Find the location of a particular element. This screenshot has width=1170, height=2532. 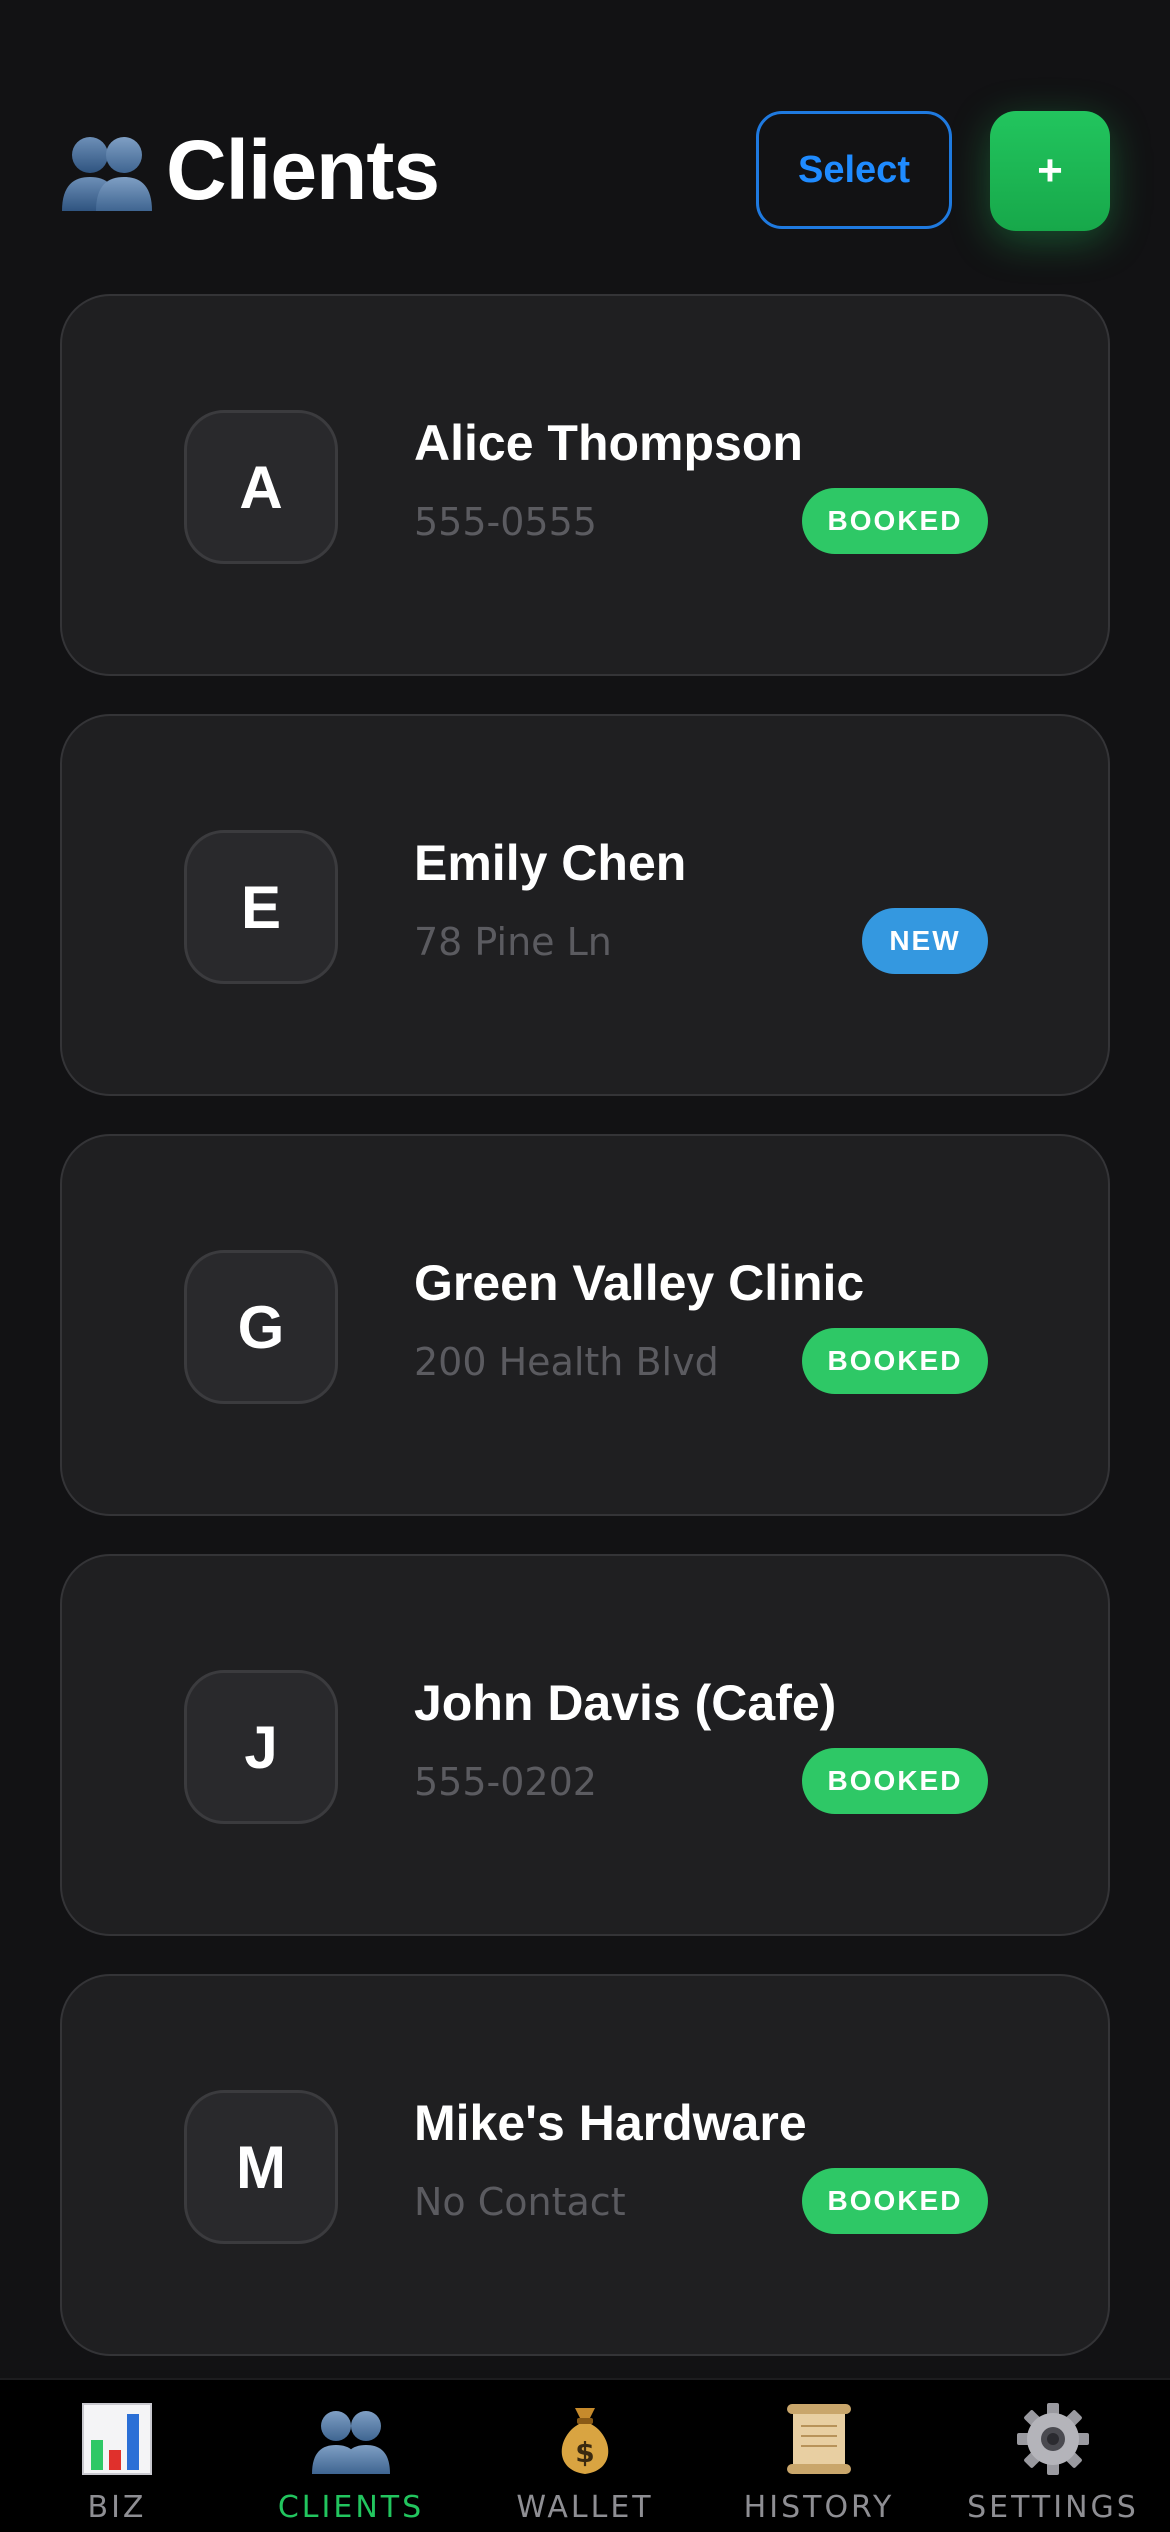

select-button: Select is located at coordinates (854, 170).